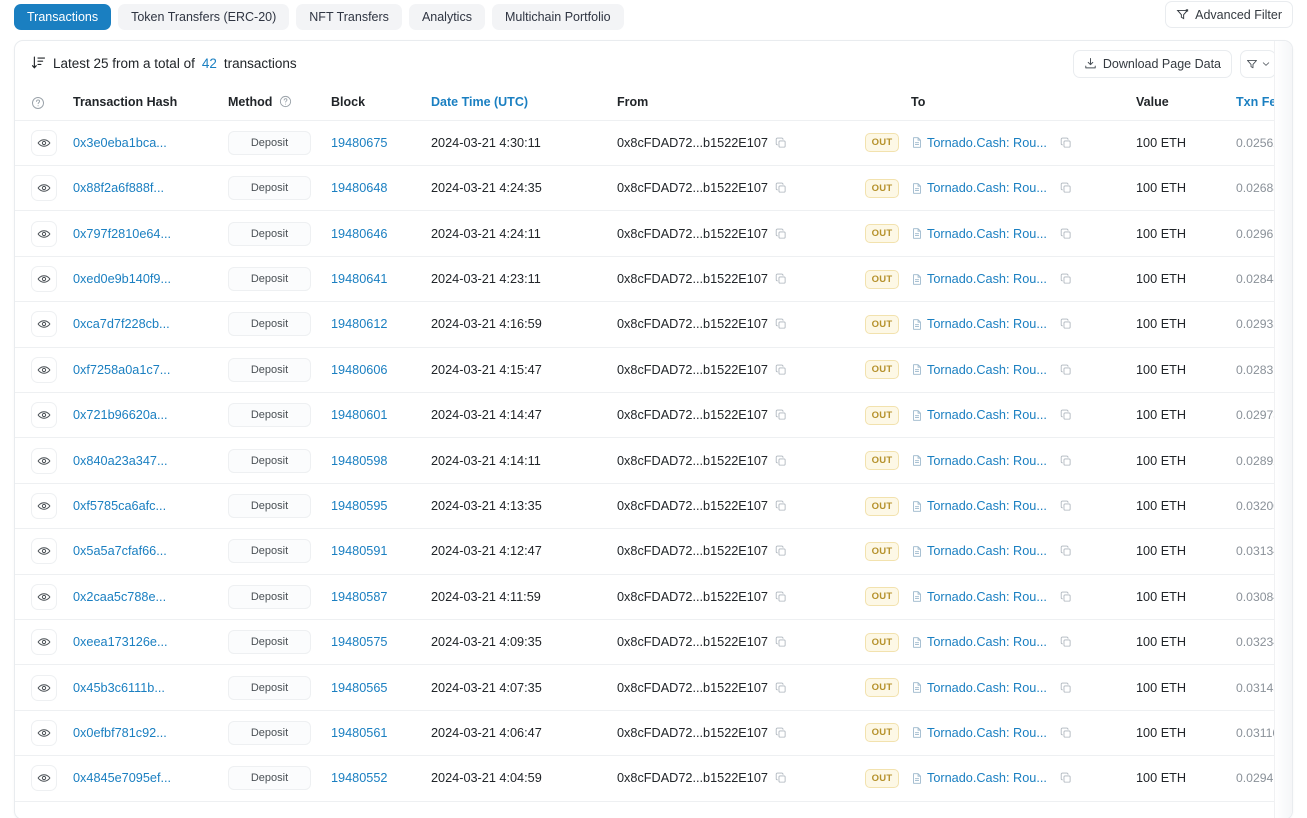  I want to click on sort-descending-icon, so click(38, 63).